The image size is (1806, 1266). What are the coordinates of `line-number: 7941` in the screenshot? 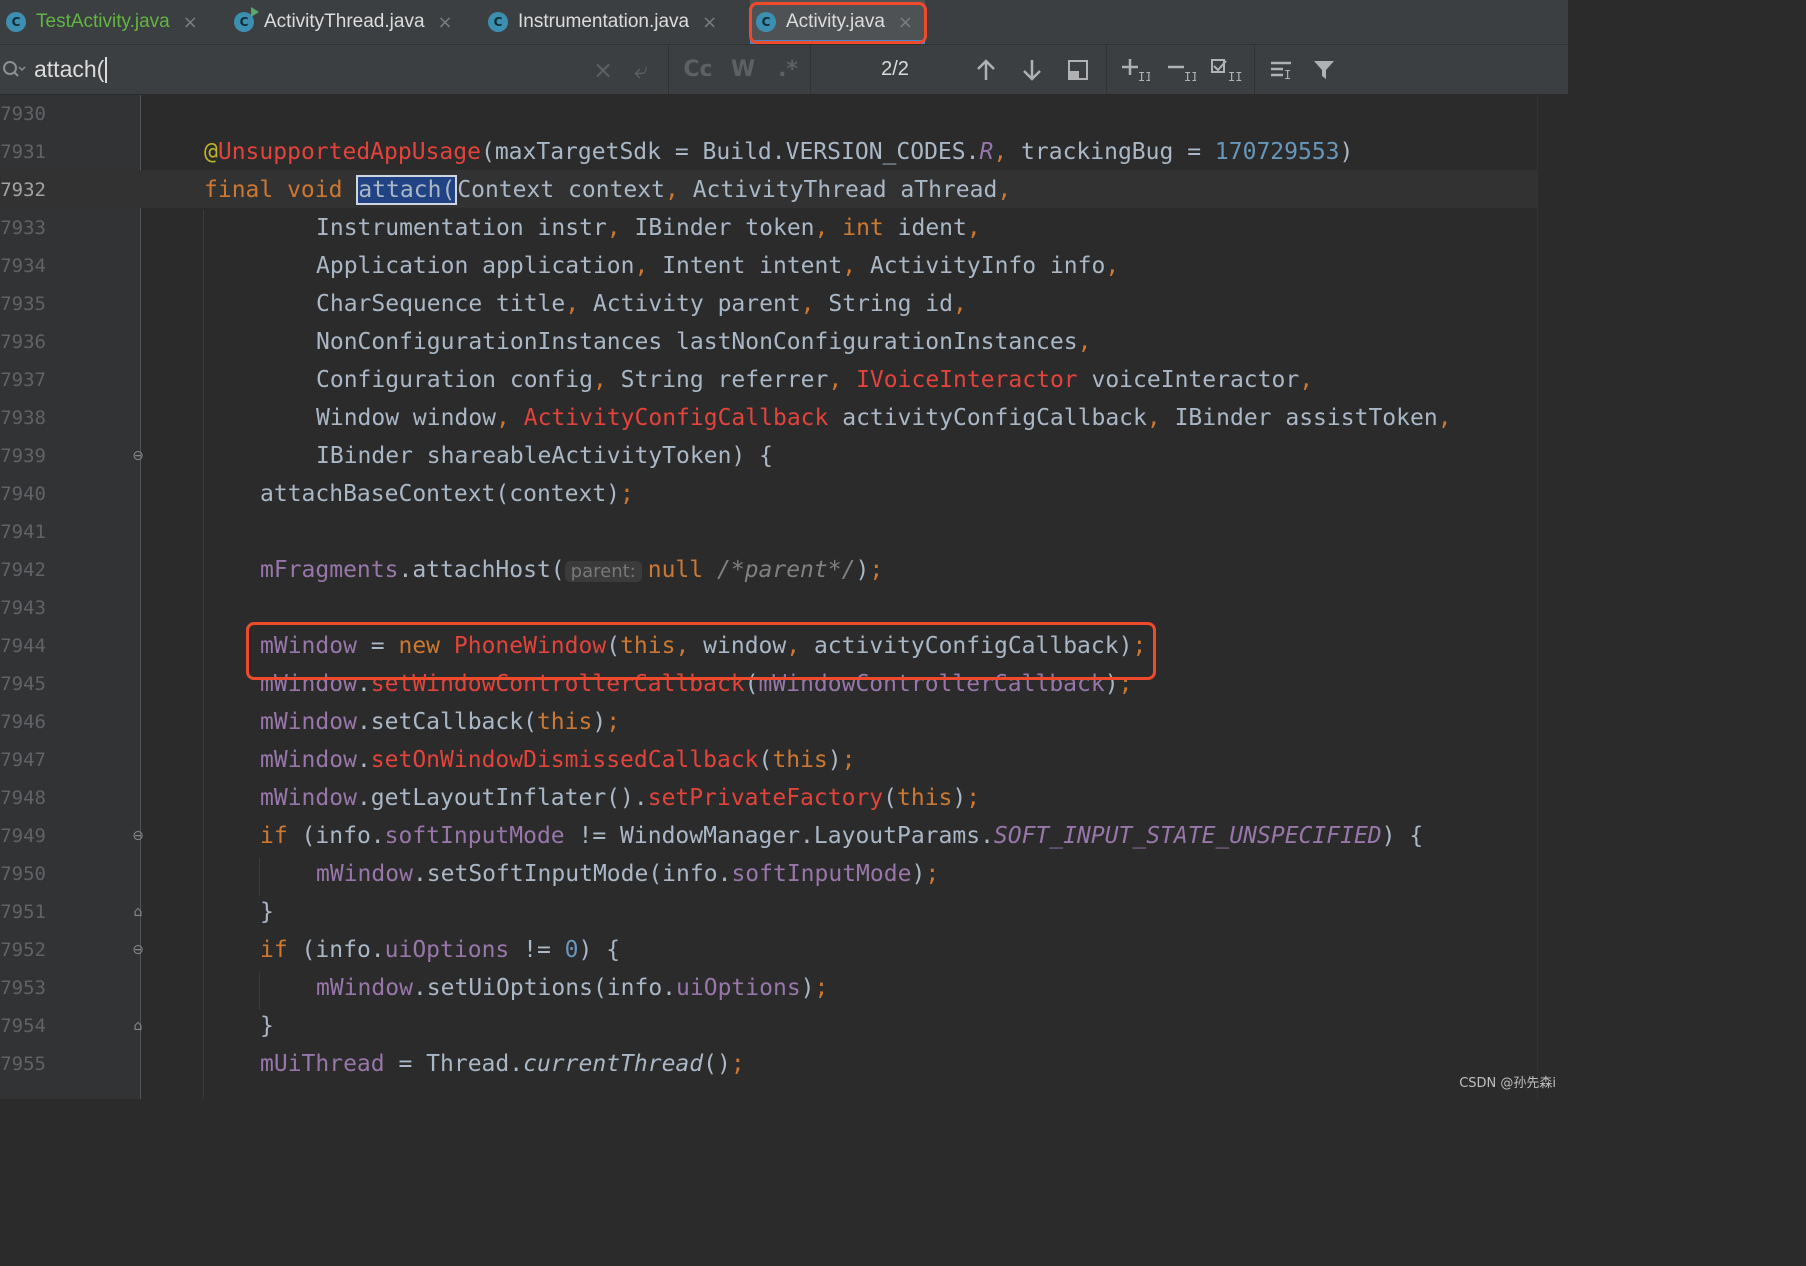 It's located at (23, 532).